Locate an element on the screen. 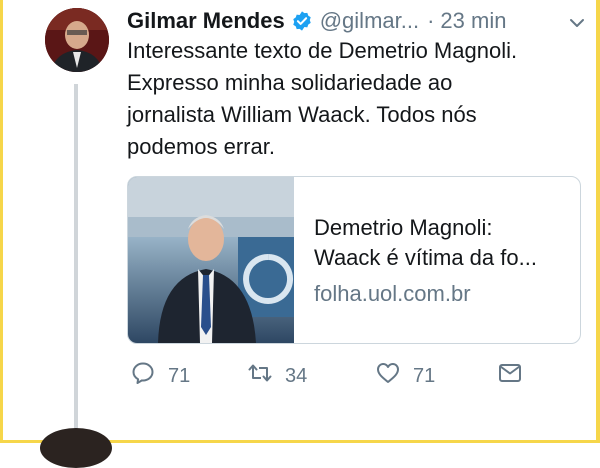  verified-badge-icon is located at coordinates (302, 21).